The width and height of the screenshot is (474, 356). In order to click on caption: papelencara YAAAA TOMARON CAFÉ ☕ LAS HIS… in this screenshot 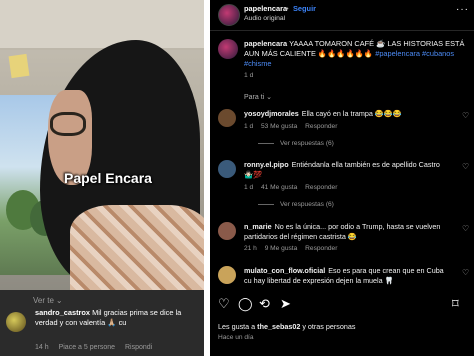, I will do `click(355, 54)`.